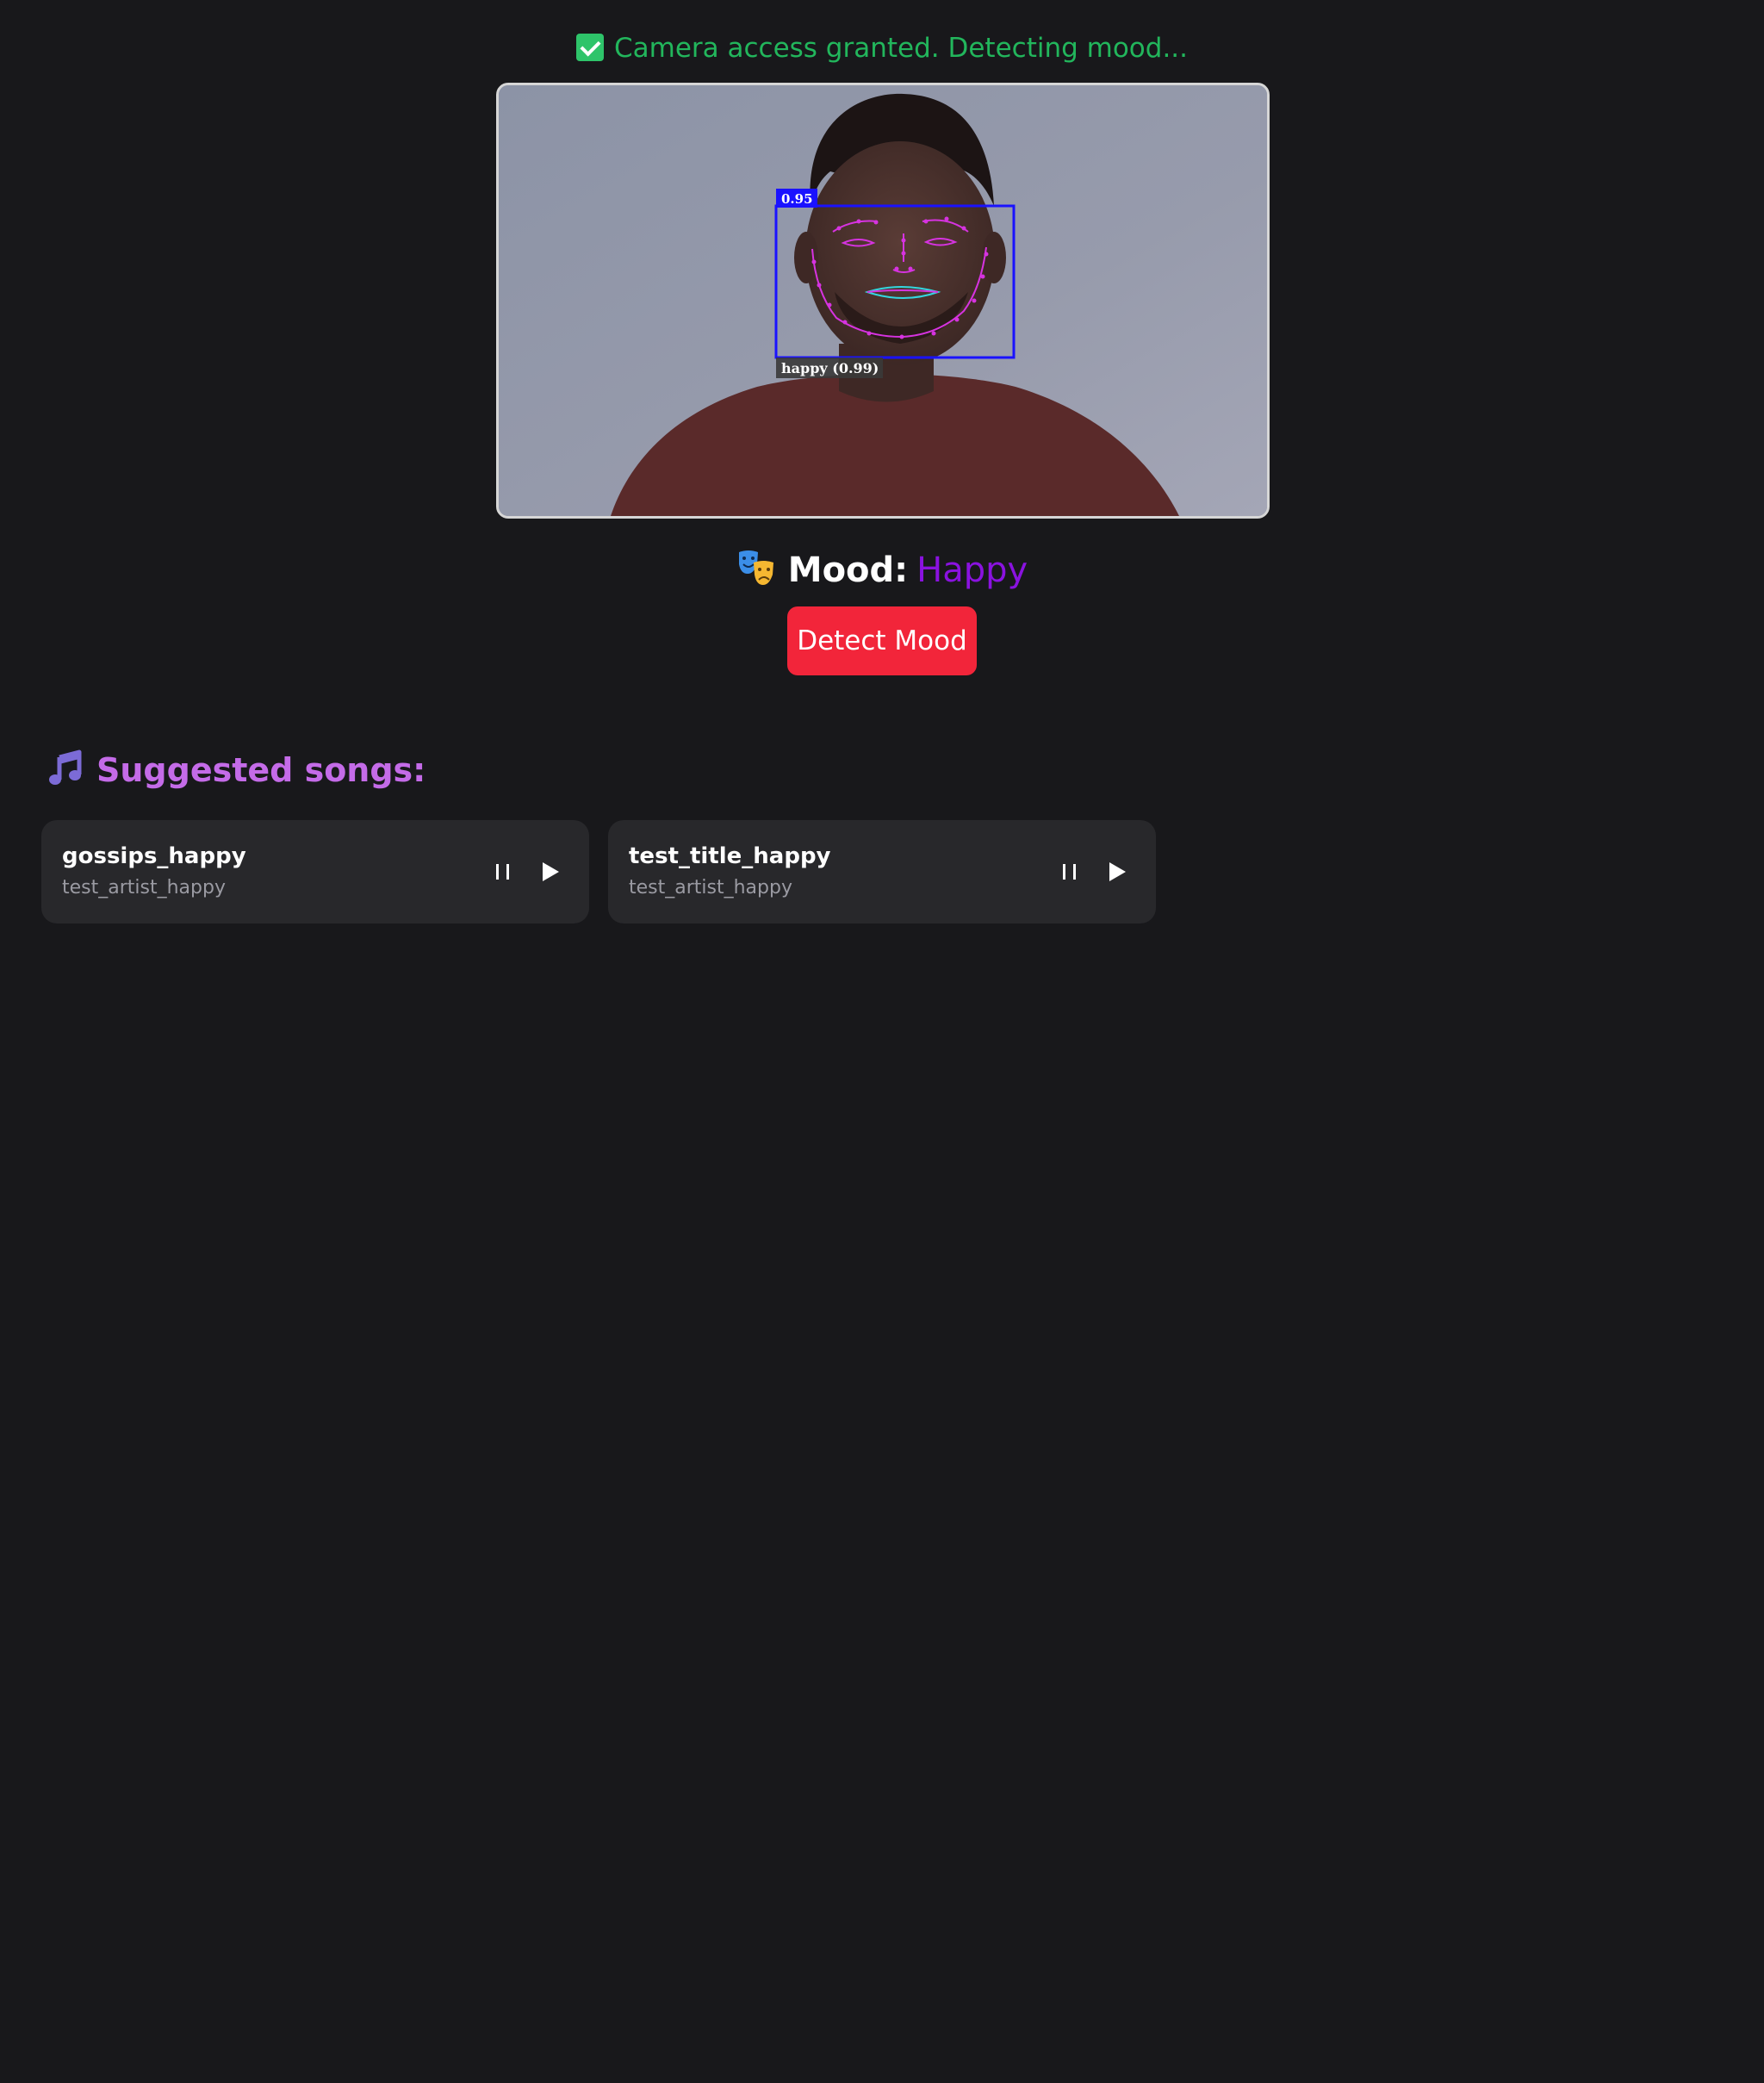 The width and height of the screenshot is (1764, 2083). Describe the element at coordinates (65, 767) in the screenshot. I see `music-note-icon` at that location.